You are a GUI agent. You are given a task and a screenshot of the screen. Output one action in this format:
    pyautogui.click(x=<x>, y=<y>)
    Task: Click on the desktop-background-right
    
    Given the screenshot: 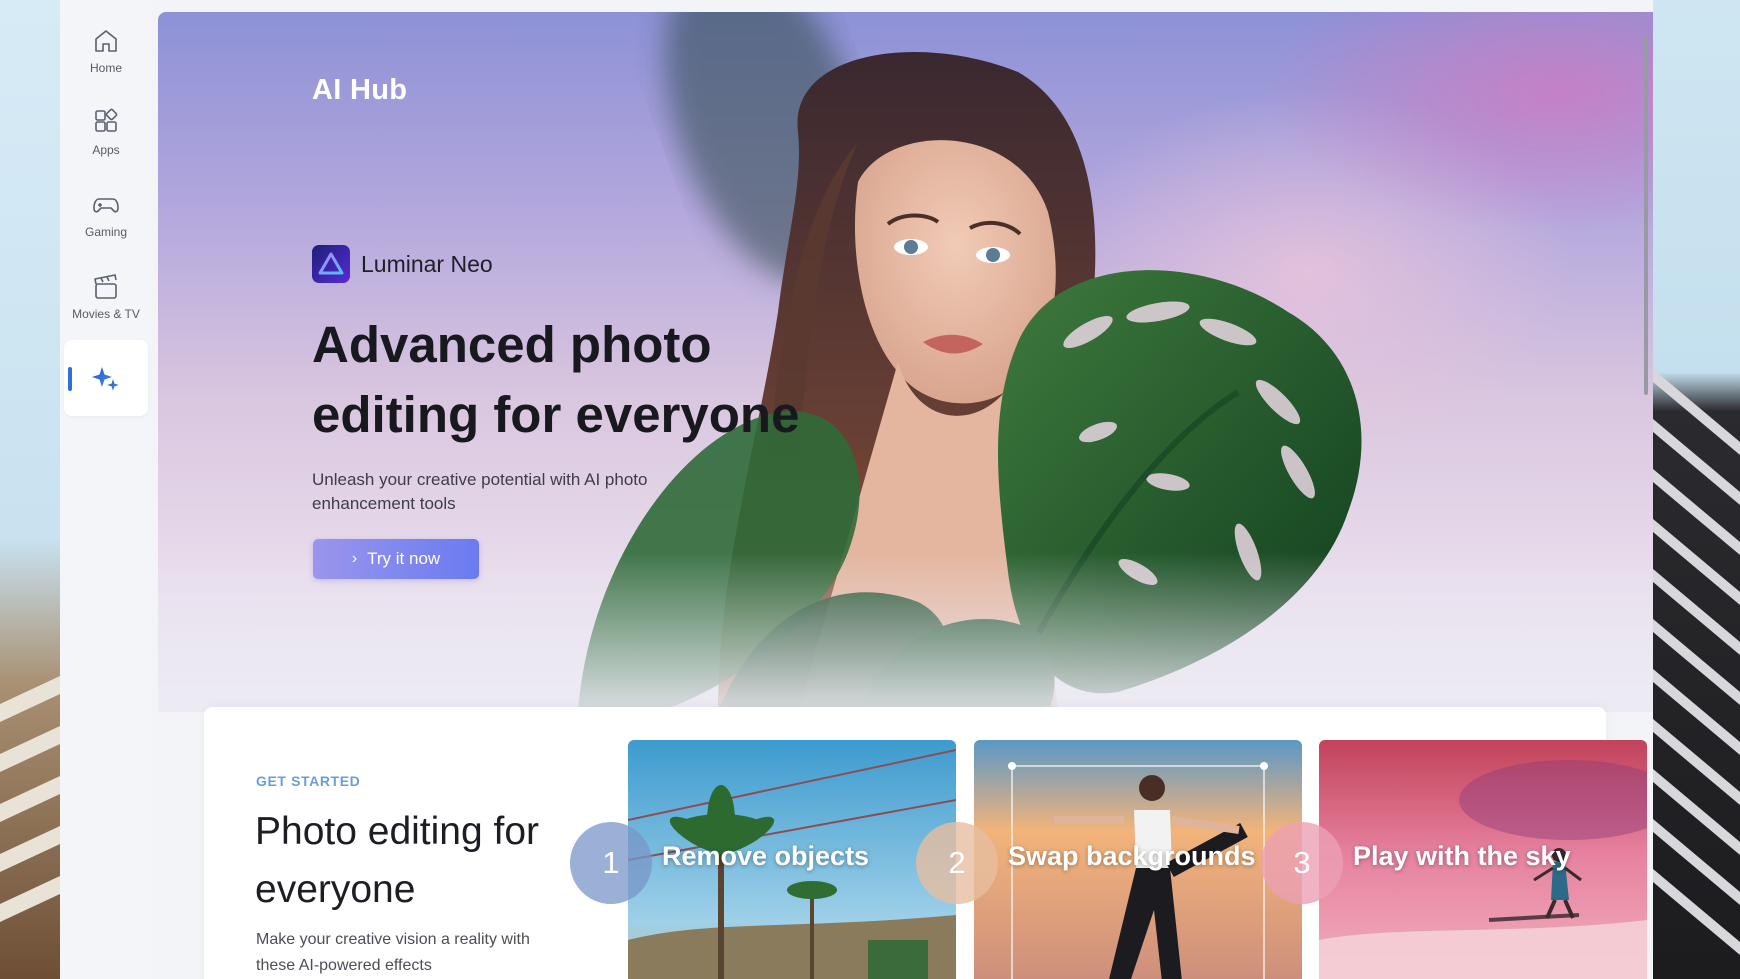 What is the action you would take?
    pyautogui.click(x=1696, y=489)
    